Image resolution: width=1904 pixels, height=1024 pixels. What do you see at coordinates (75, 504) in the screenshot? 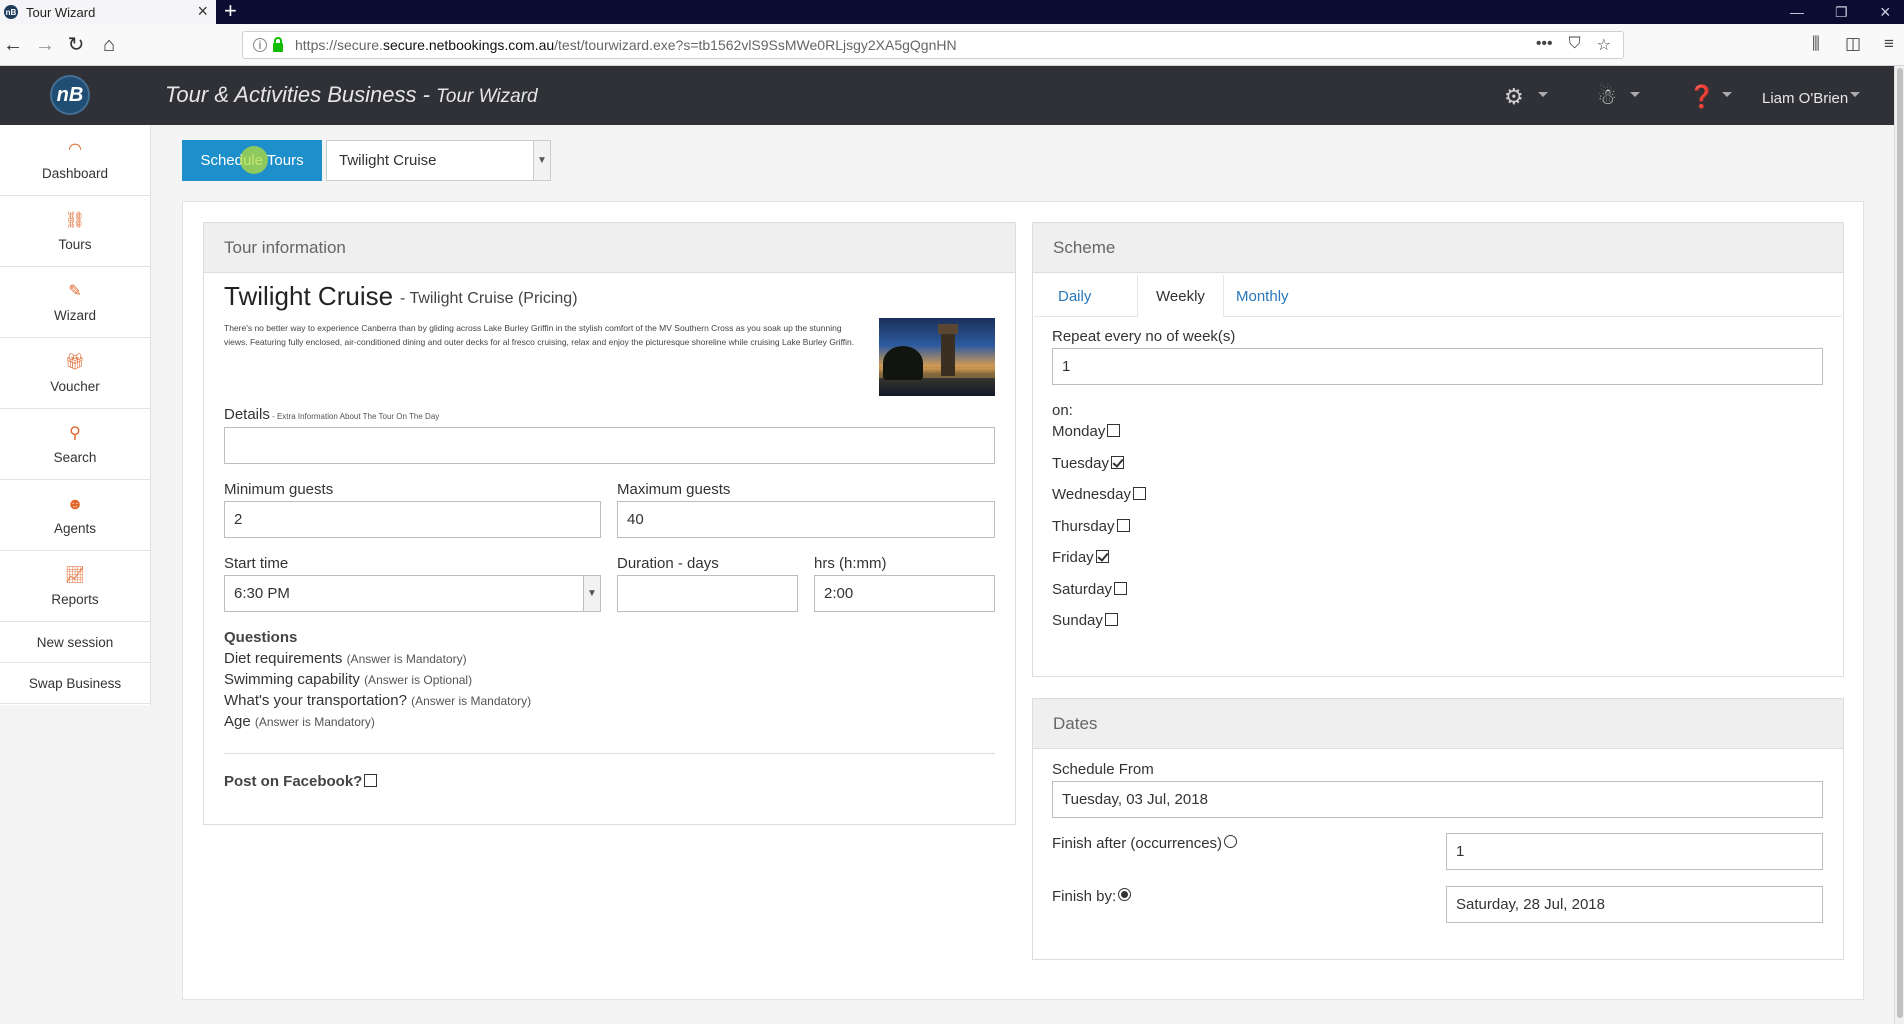
I see `agent-icon: ☻` at bounding box center [75, 504].